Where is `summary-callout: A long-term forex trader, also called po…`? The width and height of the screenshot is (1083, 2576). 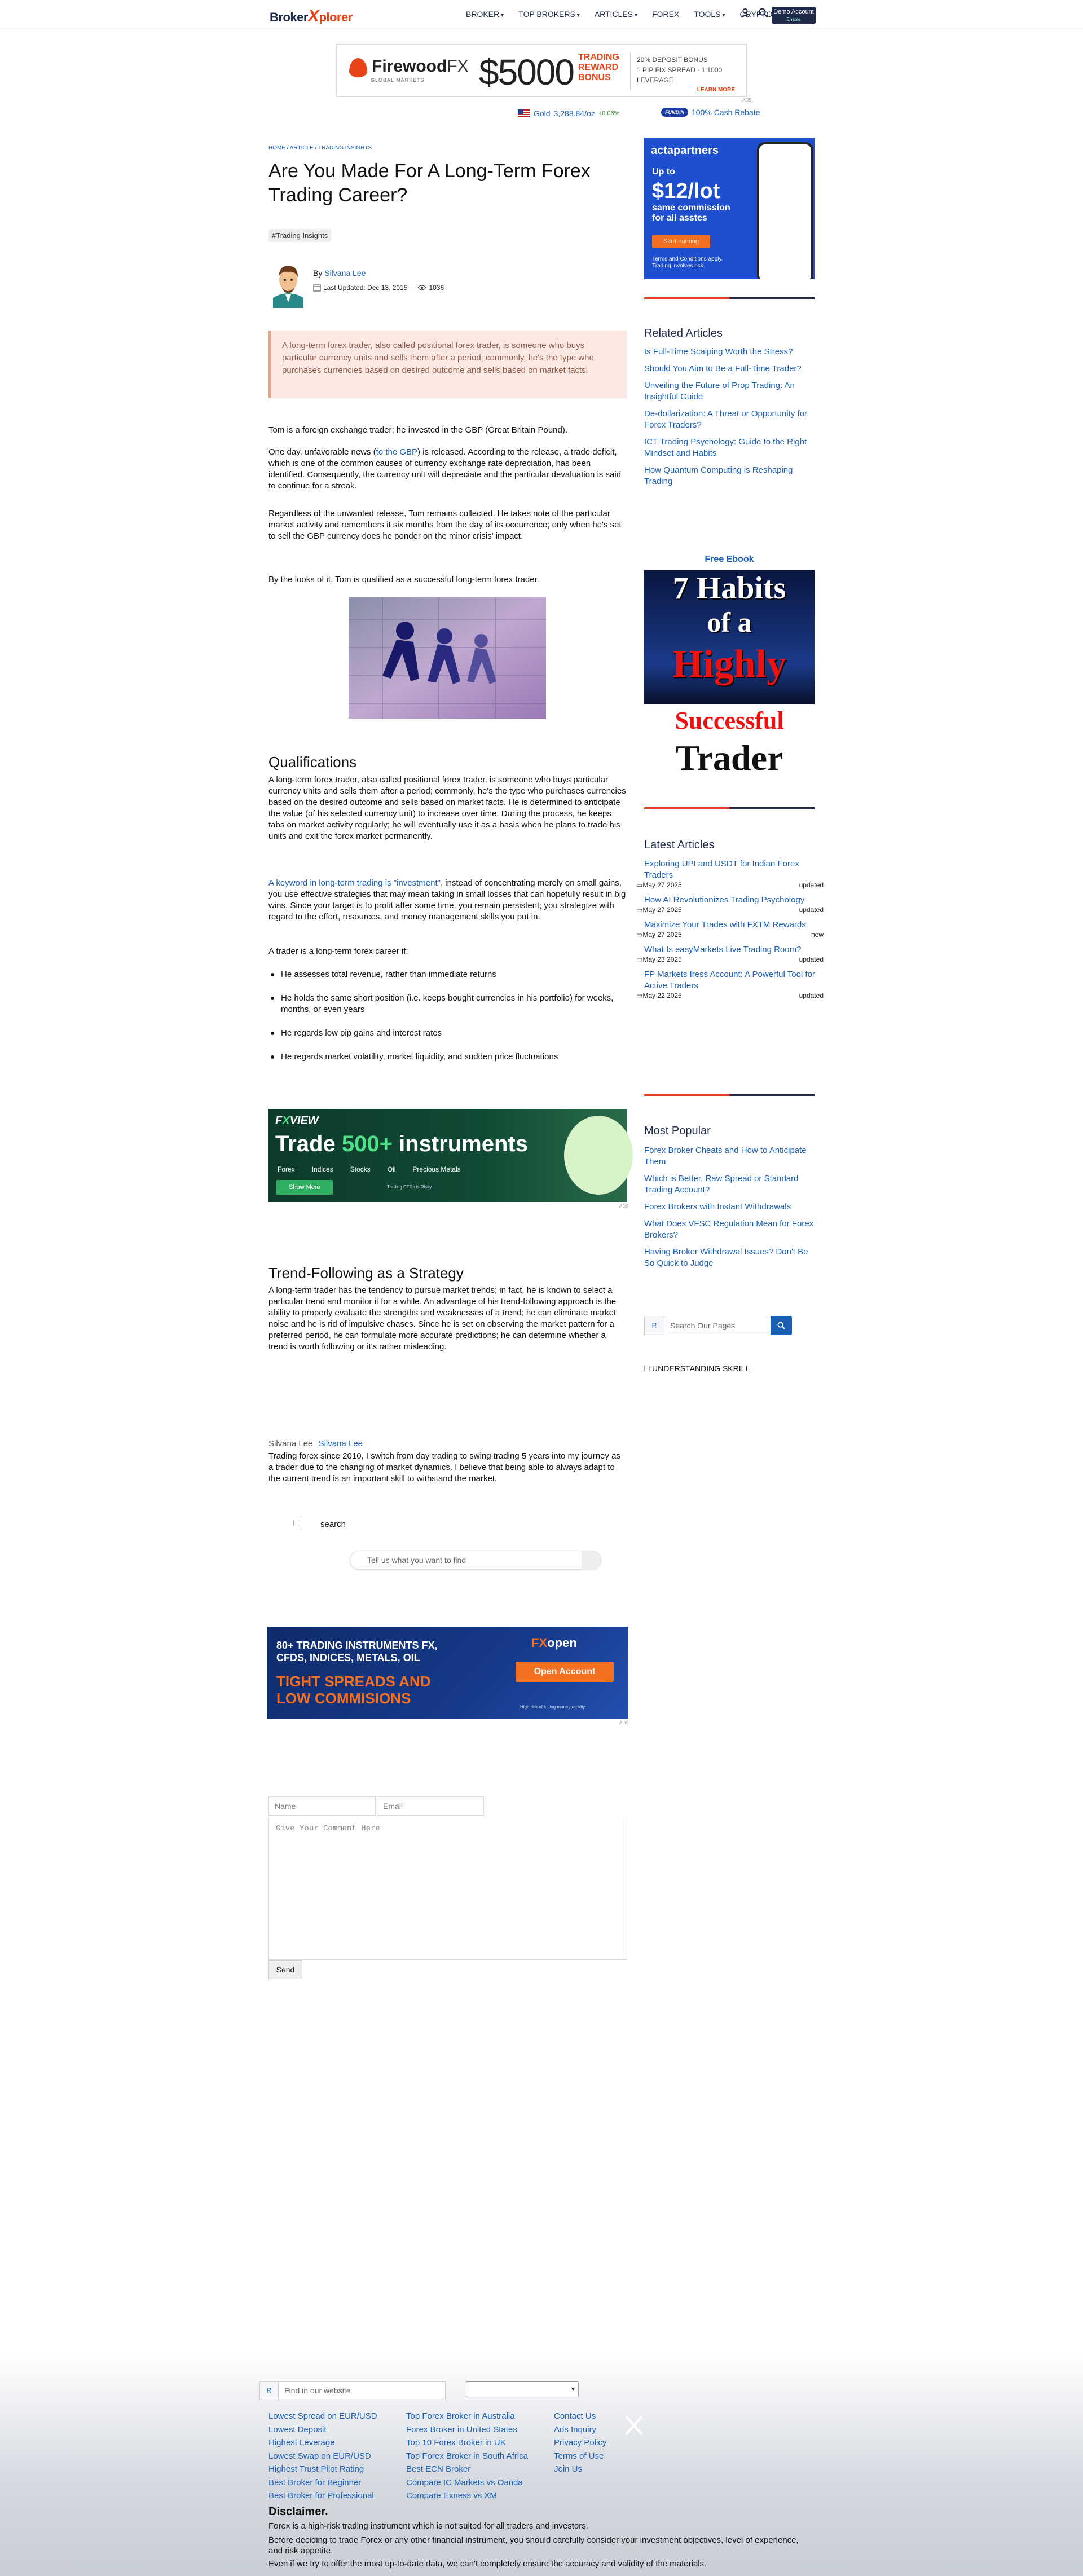 summary-callout: A long-term forex trader, also called po… is located at coordinates (447, 365).